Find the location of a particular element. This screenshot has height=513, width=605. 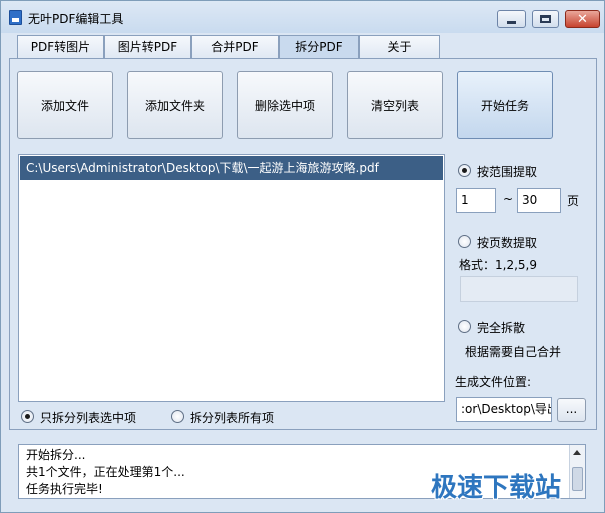

scope-all-label: 拆分列表所有项 is located at coordinates (232, 417).